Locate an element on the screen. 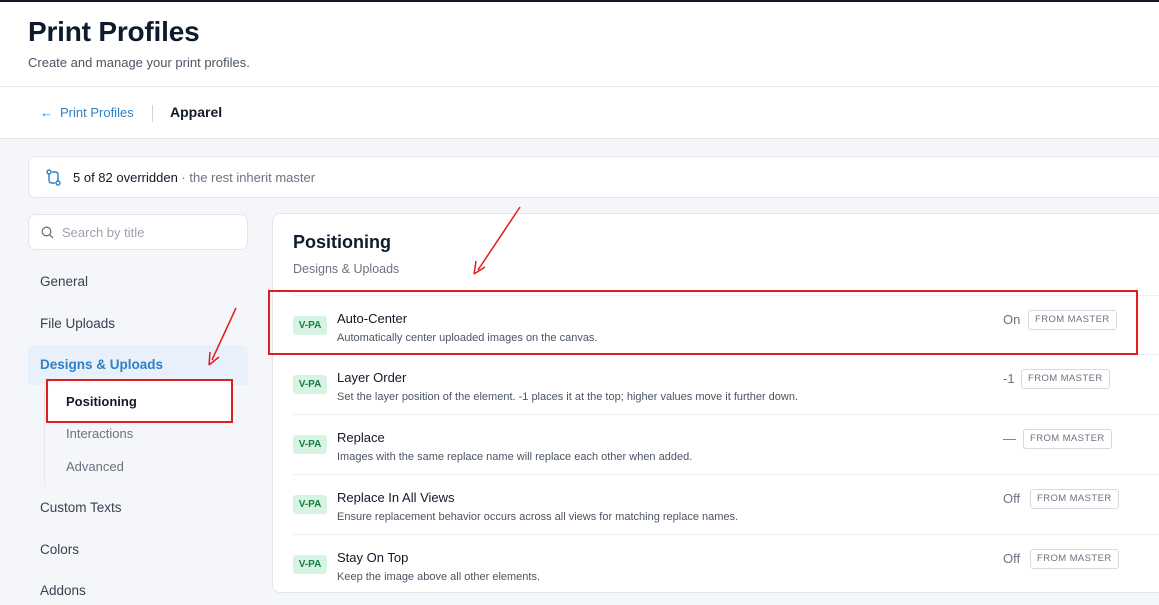 The width and height of the screenshot is (1159, 605). page-title: Print Profiles is located at coordinates (114, 31).